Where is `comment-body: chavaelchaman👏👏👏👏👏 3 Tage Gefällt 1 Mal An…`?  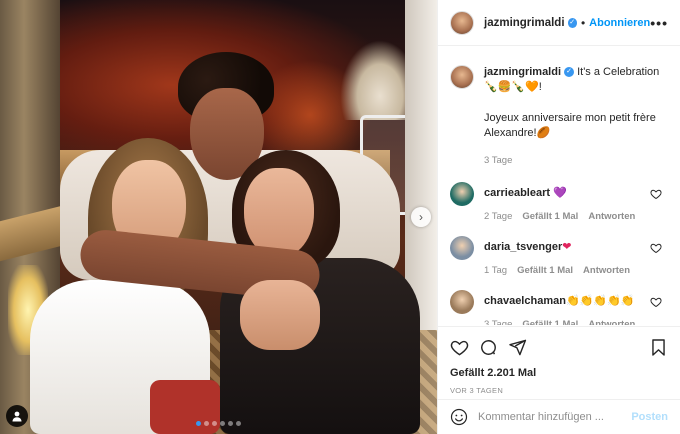
comment-body: chavaelchaman👏👏👏👏👏 3 Tage Gefällt 1 Mal An… is located at coordinates (559, 307).